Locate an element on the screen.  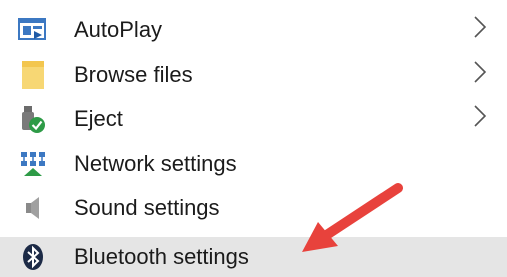
menu-item-bluetooth-settings: Bluetooth settings is located at coordinates (253, 256).